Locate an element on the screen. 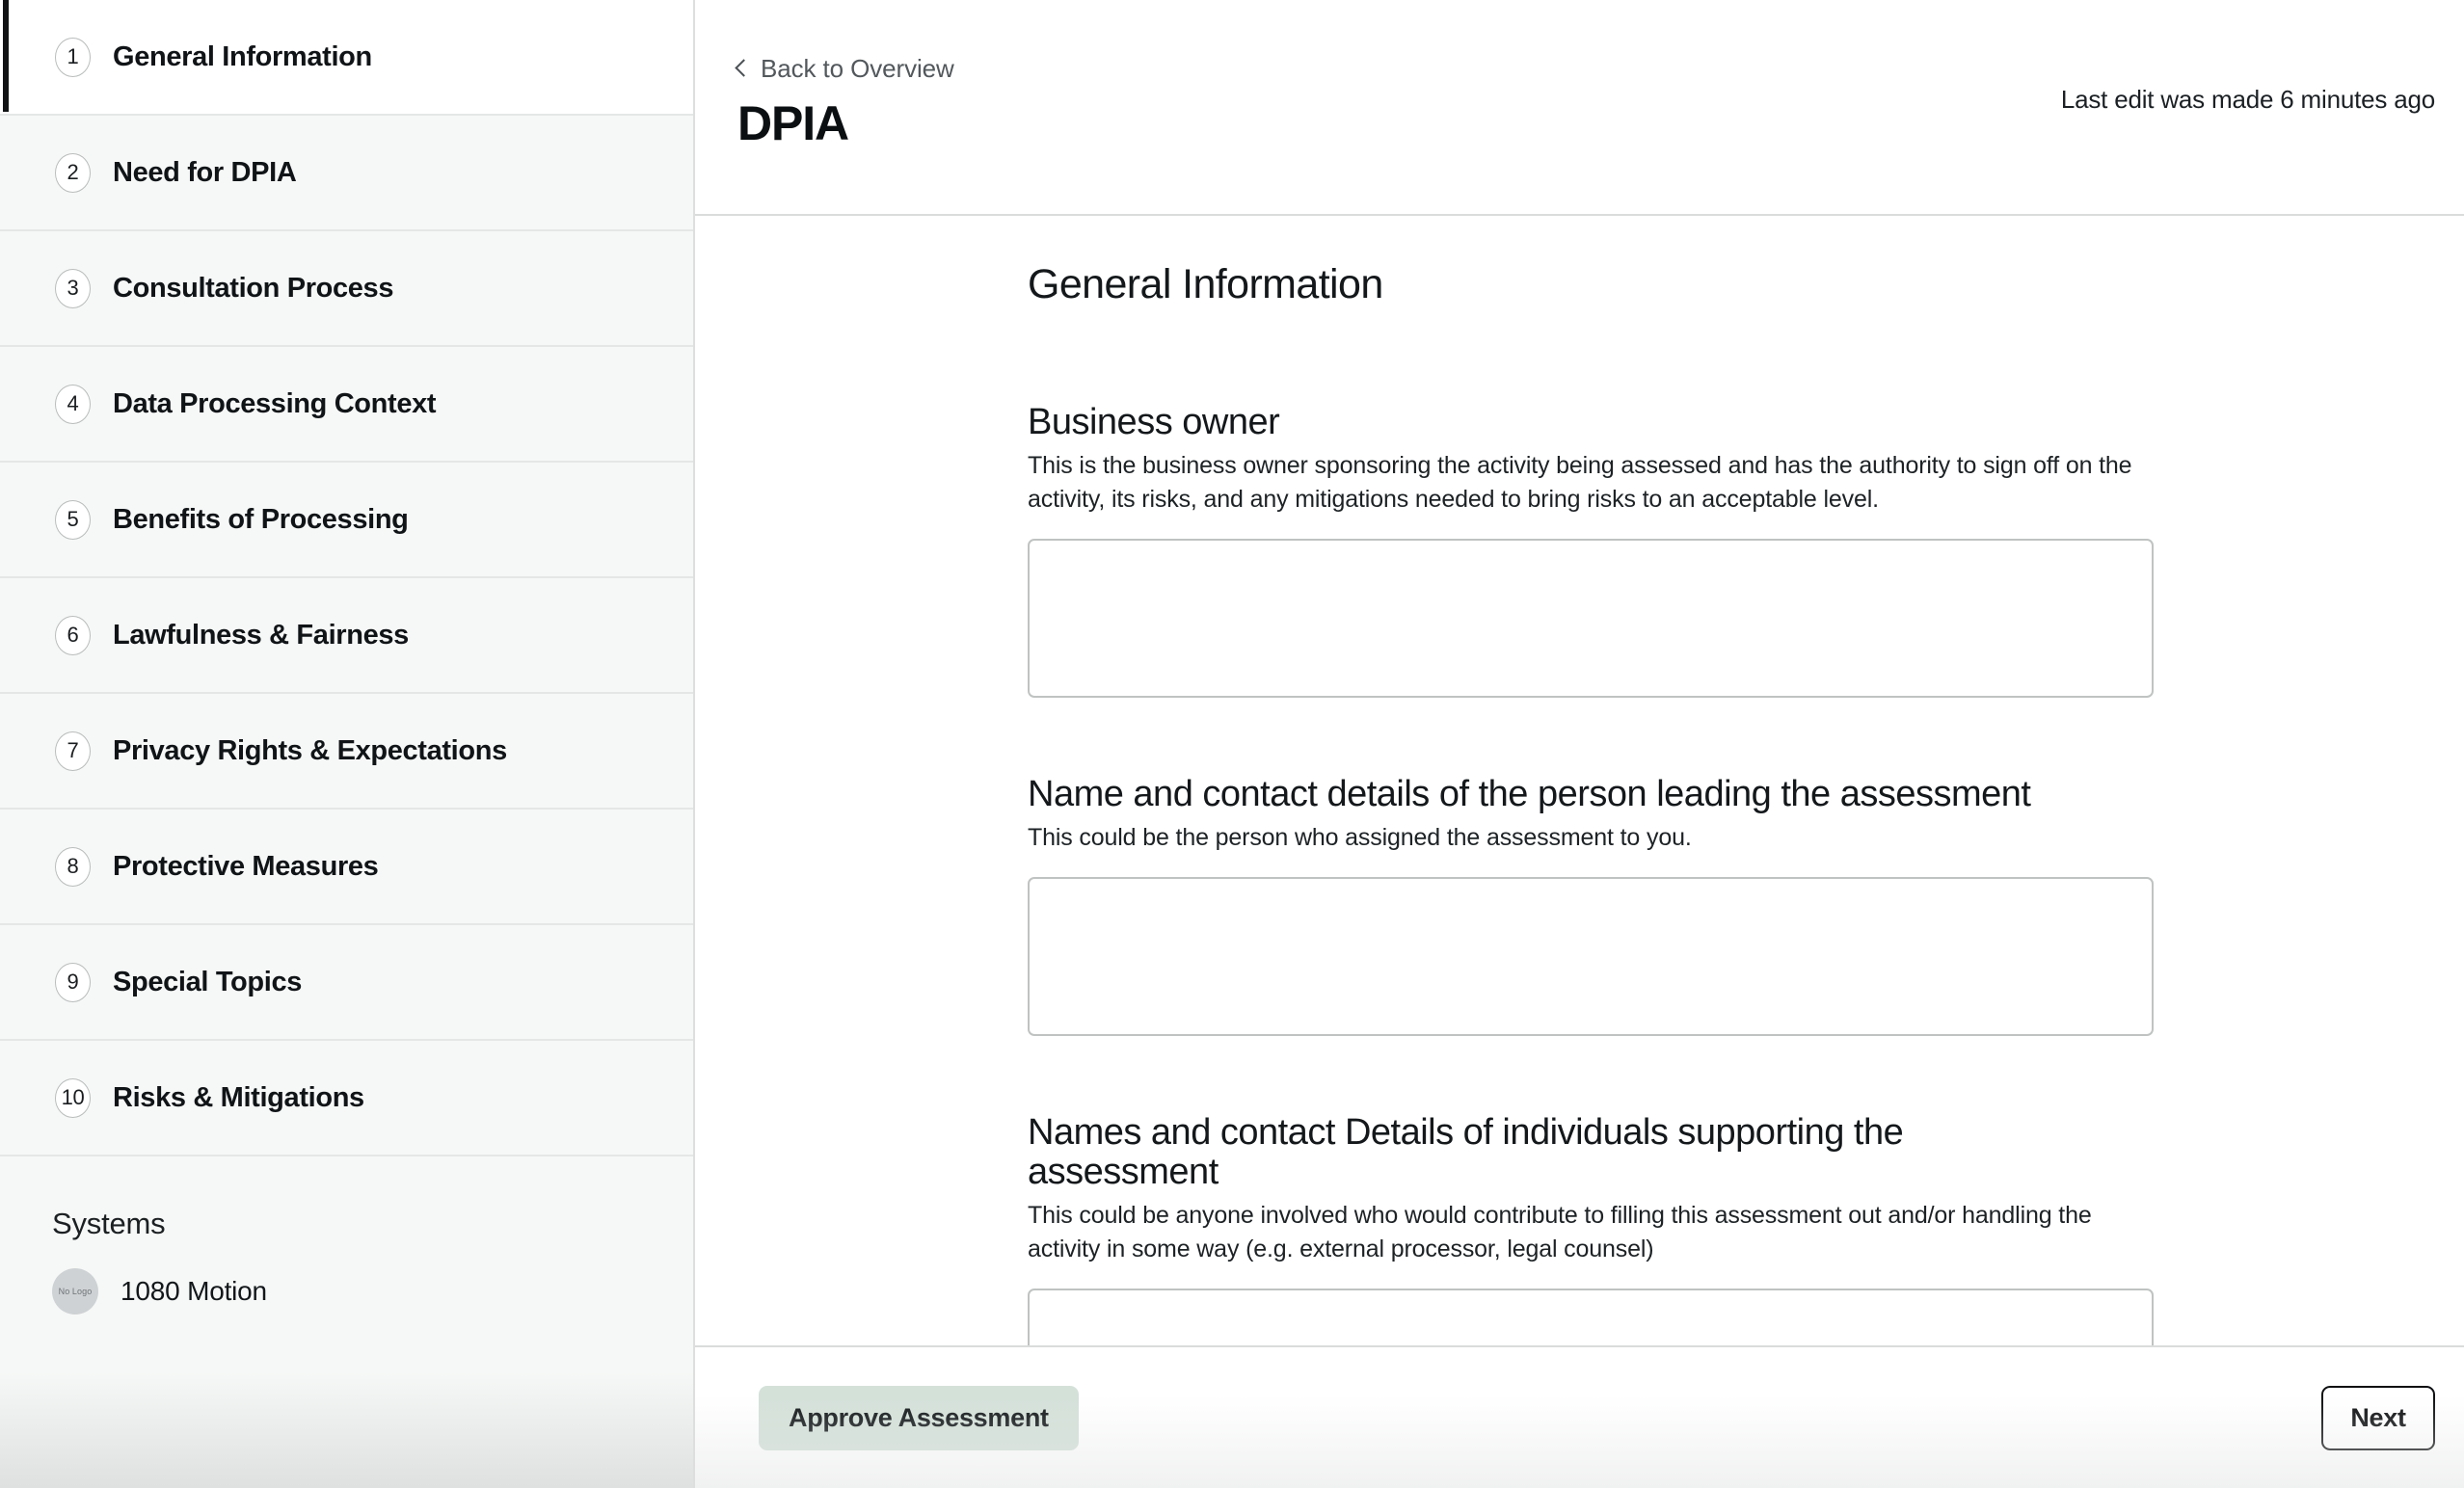 The image size is (2464, 1488). sidebar-item-protective-measures: 8 Protective Measures is located at coordinates (347, 867).